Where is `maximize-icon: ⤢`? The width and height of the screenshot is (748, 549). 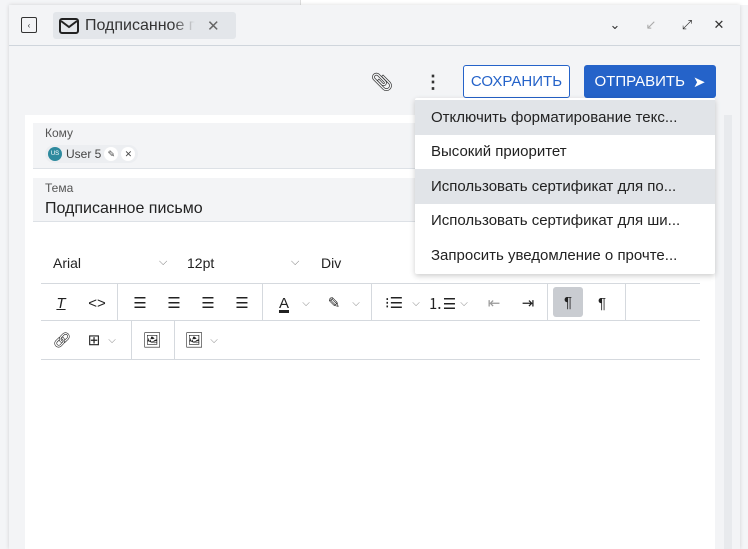 maximize-icon: ⤢ is located at coordinates (687, 25).